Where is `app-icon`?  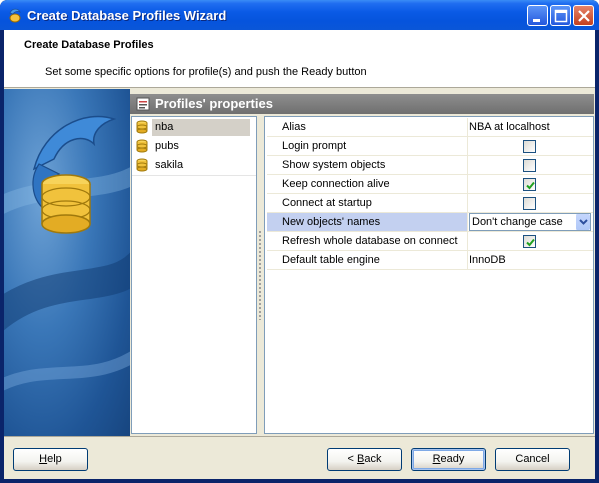 app-icon is located at coordinates (15, 15).